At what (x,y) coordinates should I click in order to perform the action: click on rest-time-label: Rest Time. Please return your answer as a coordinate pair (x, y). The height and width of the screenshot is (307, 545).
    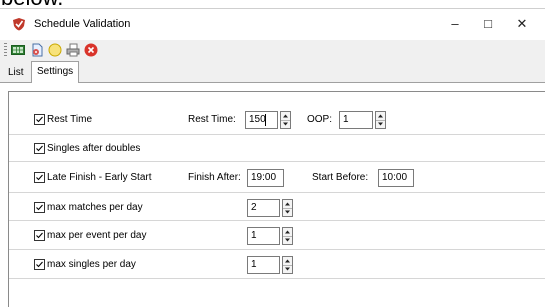
    Looking at the image, I should click on (70, 119).